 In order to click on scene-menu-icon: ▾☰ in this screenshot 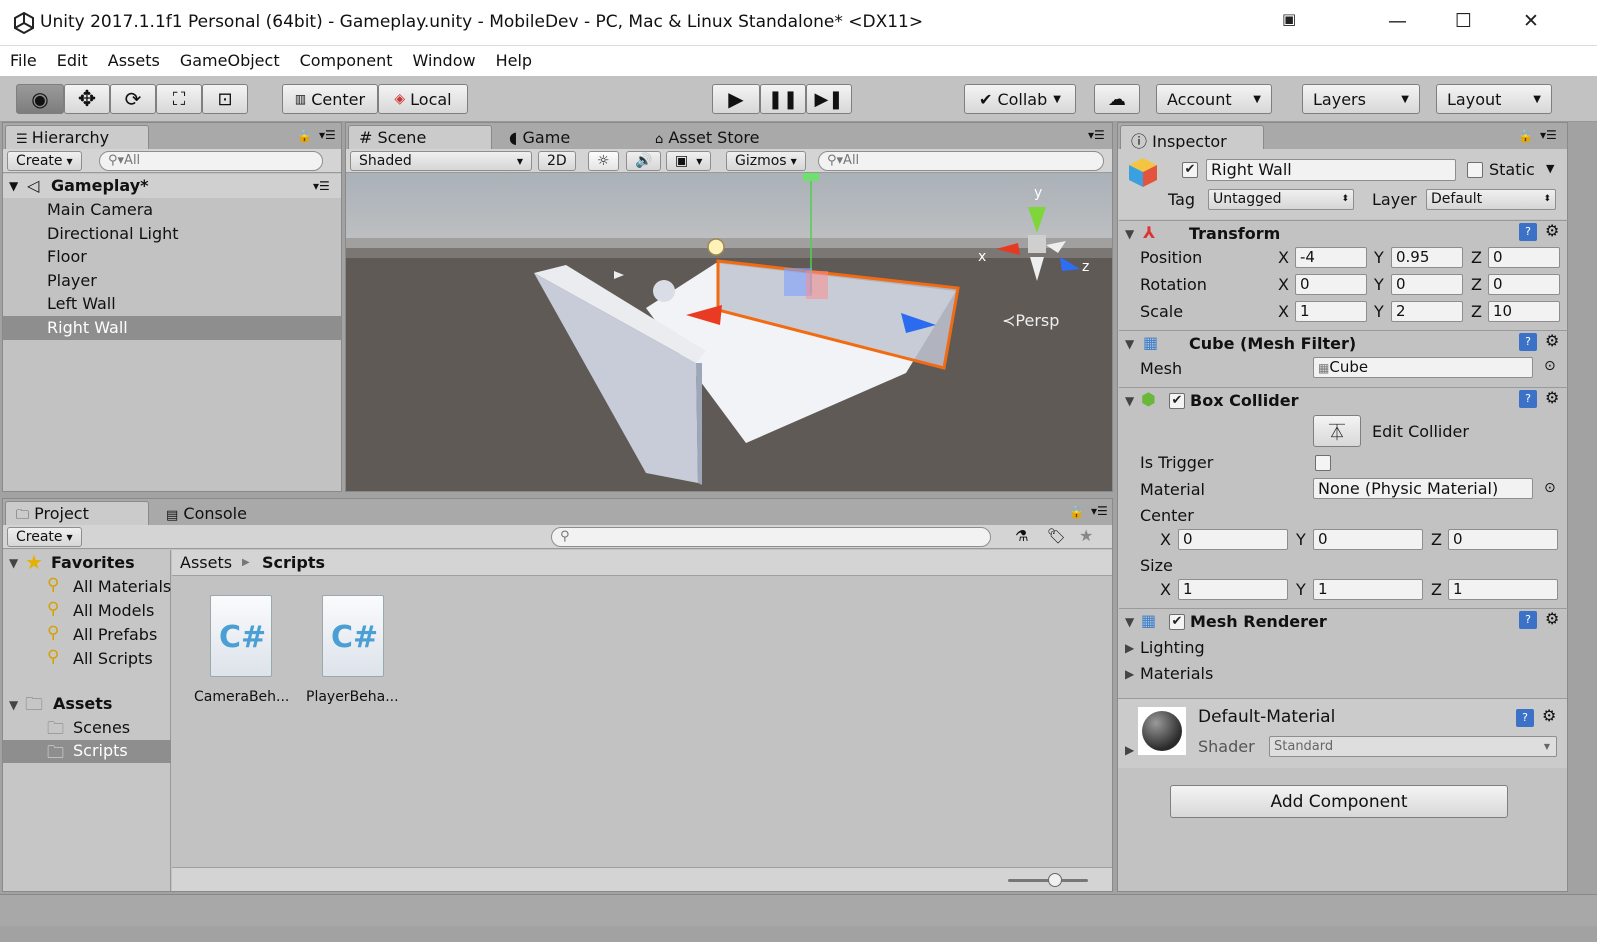, I will do `click(321, 186)`.